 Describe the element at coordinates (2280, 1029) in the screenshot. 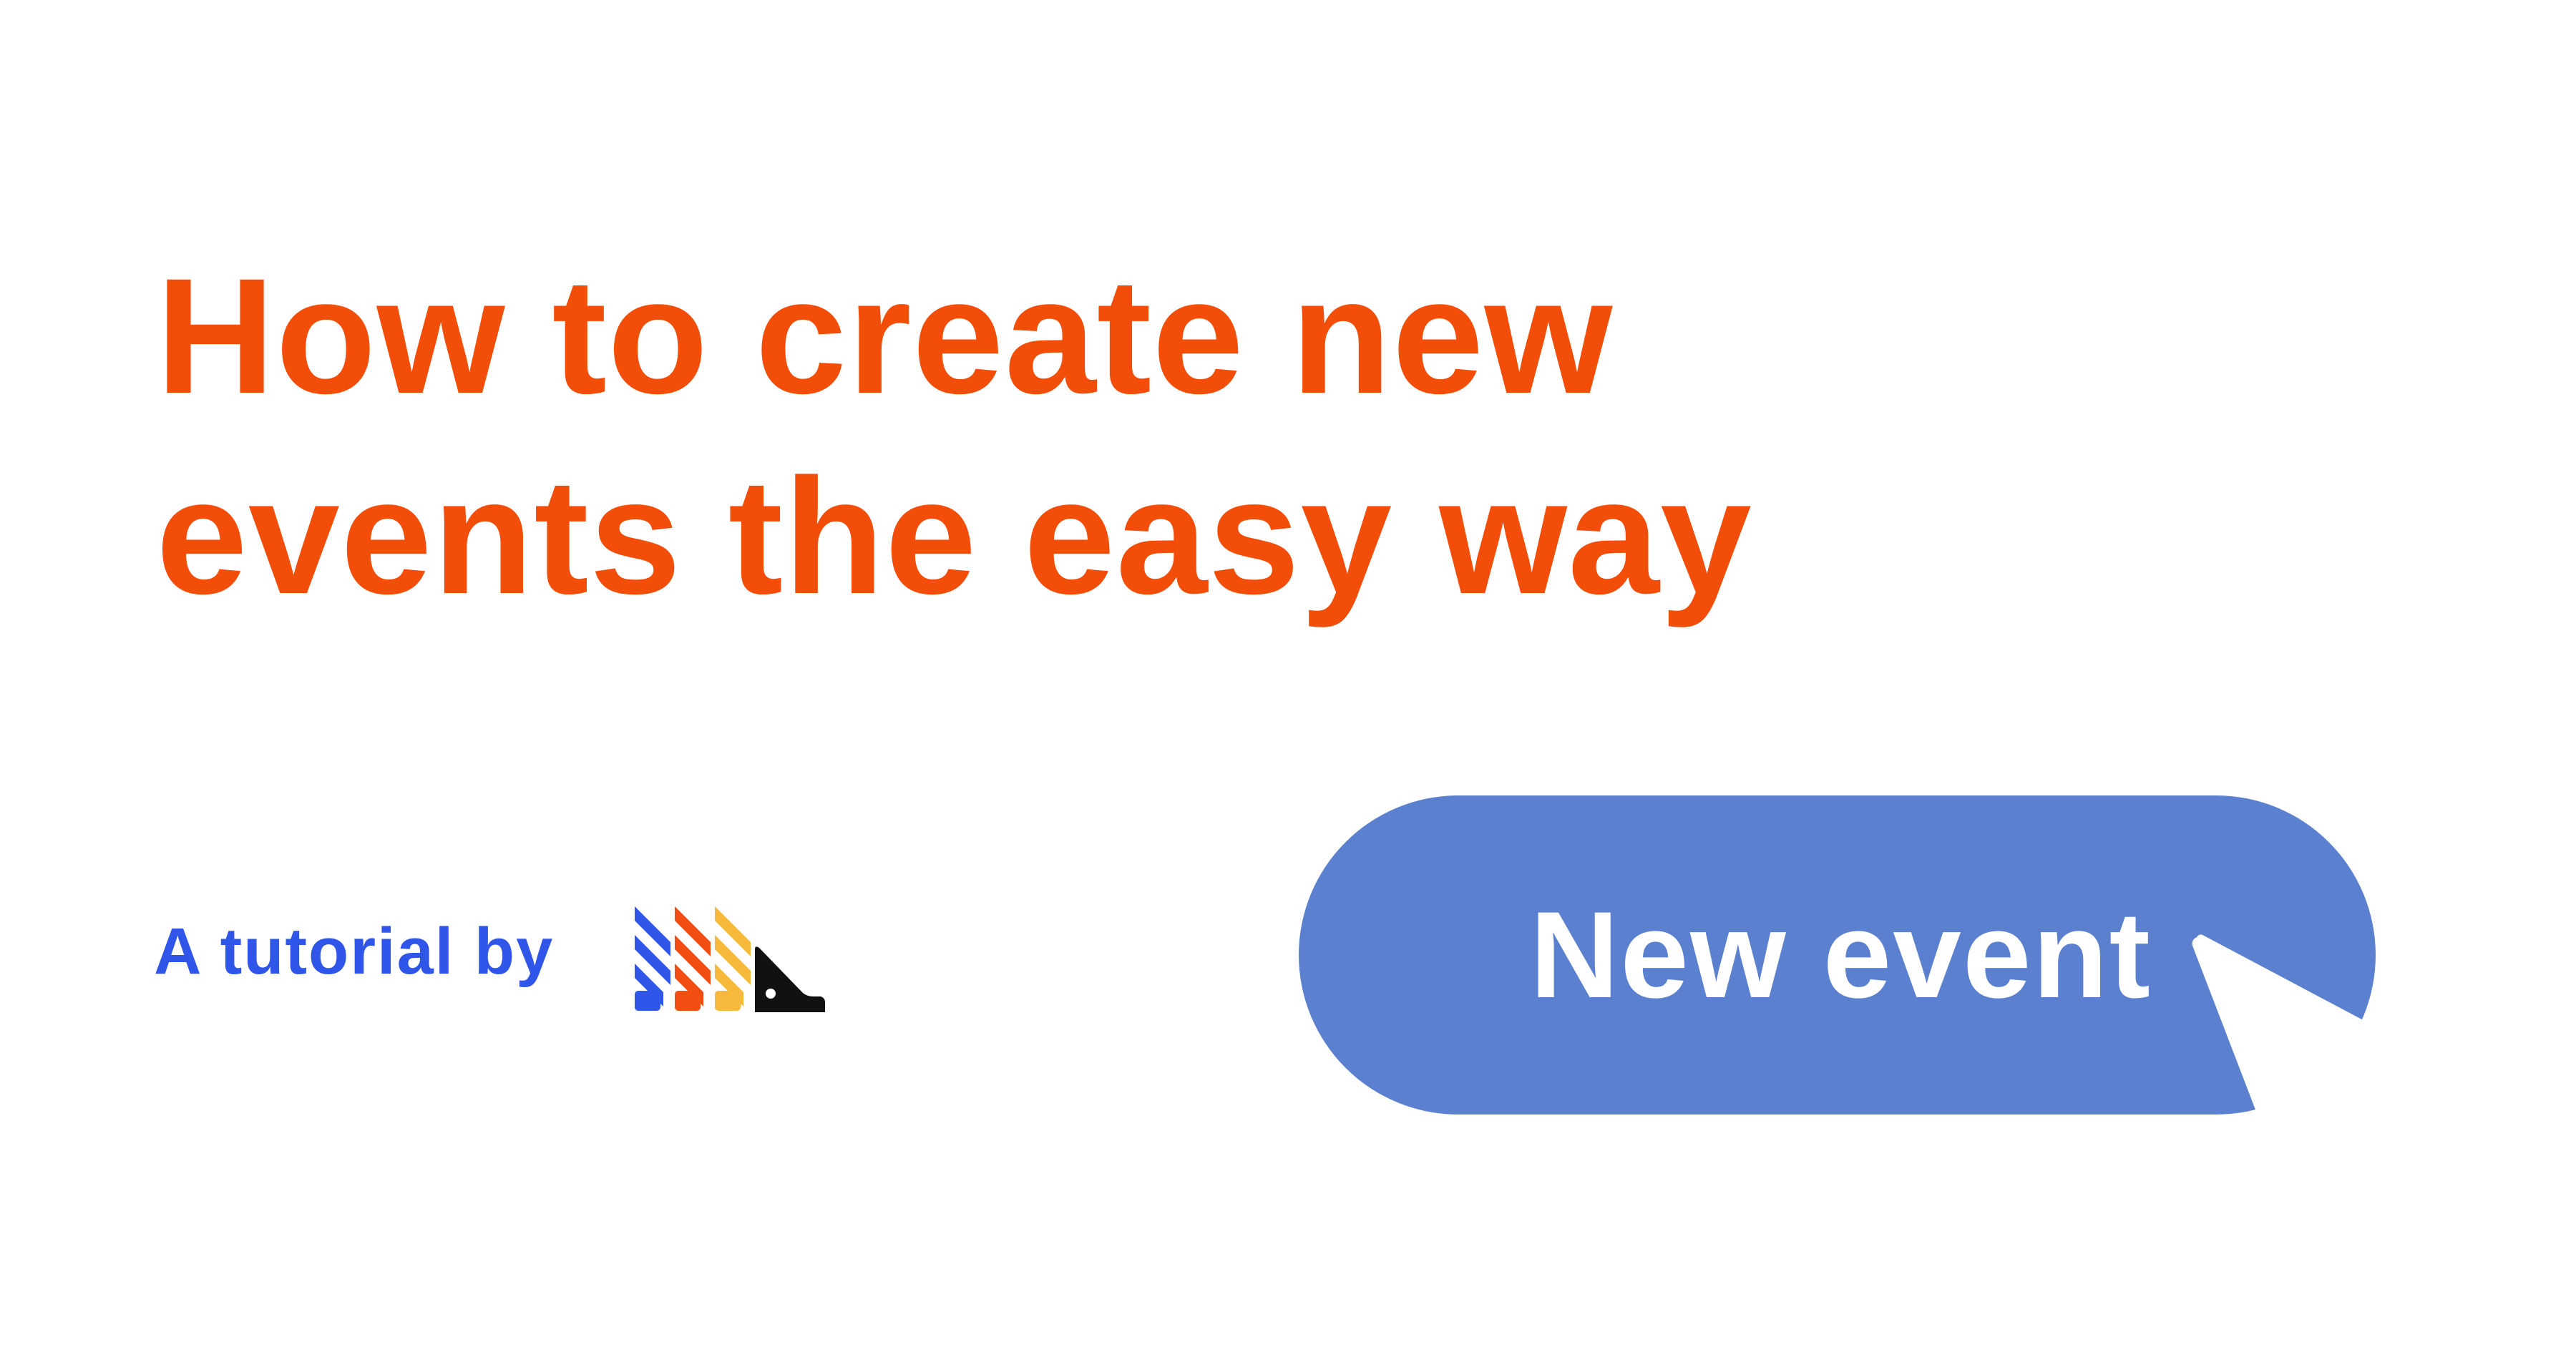

I see `mouse-pointer-icon` at that location.